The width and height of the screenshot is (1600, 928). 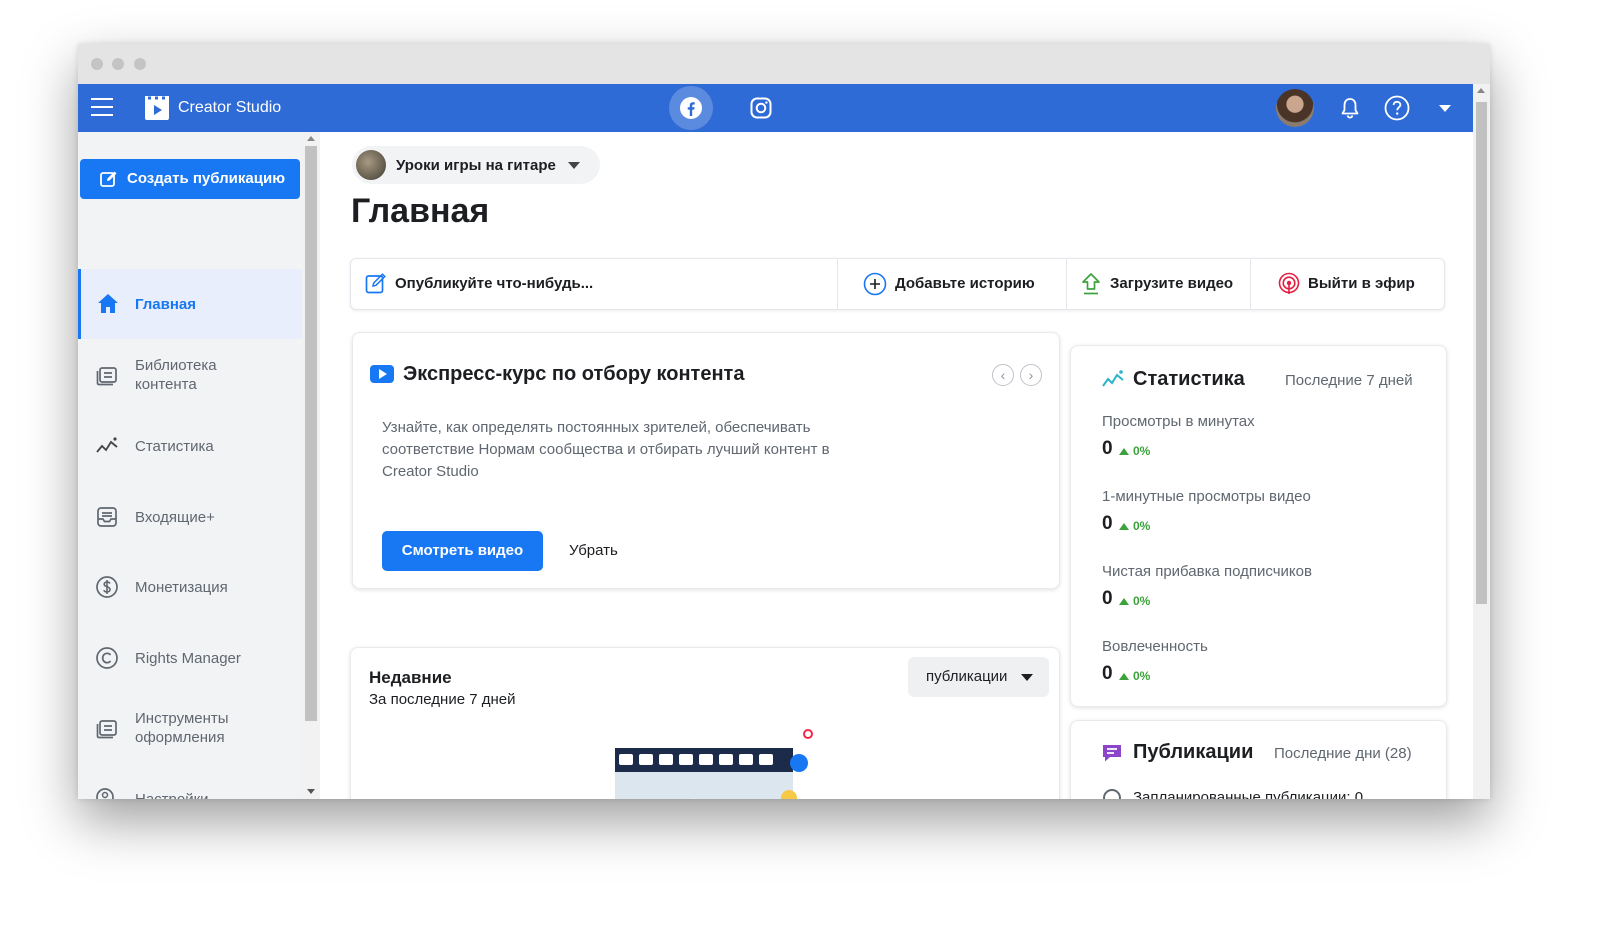 I want to click on sidebar-item-monetization: Монетизация, so click(x=190, y=587).